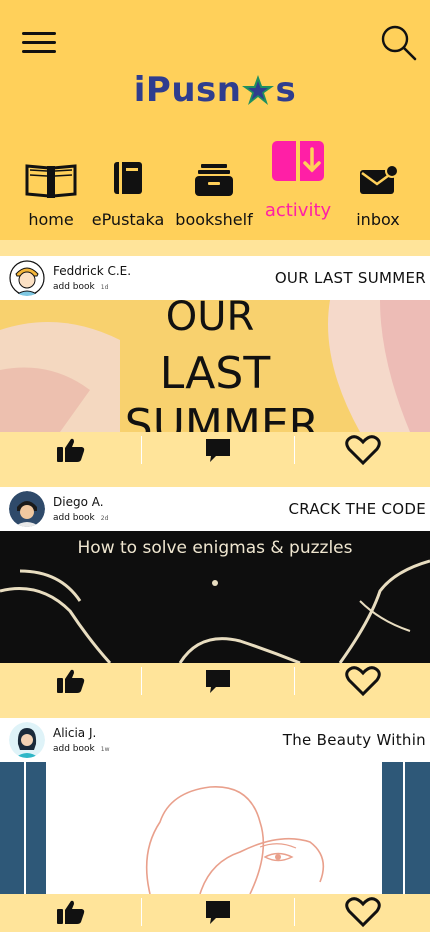 This screenshot has height=932, width=430. Describe the element at coordinates (104, 287) in the screenshot. I see `time-label: 1d` at that location.